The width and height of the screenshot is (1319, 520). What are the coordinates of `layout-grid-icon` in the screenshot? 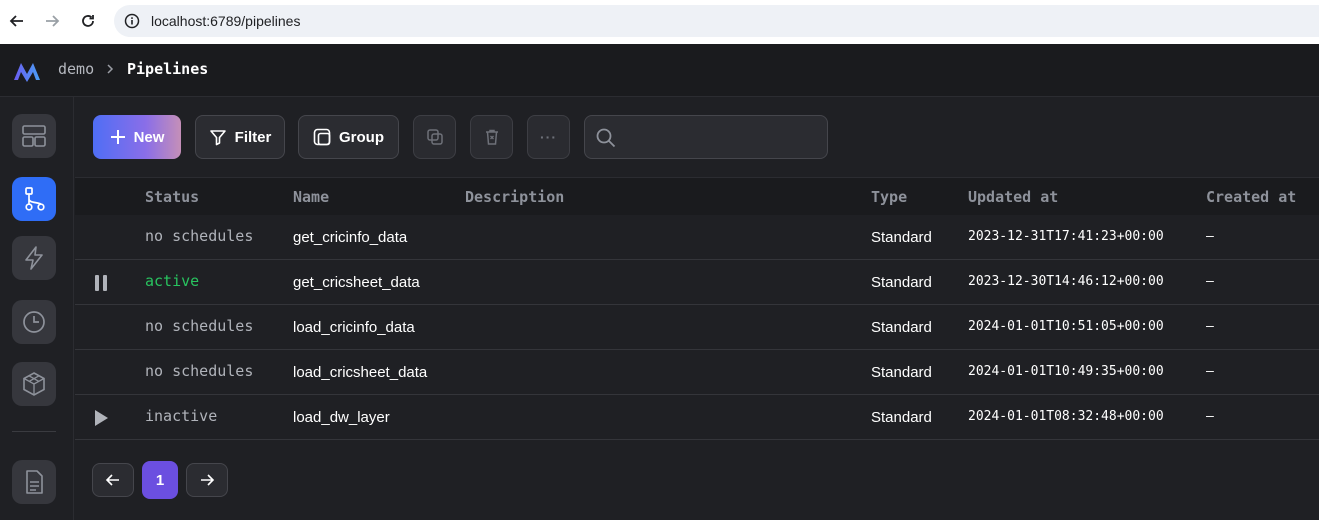 It's located at (34, 136).